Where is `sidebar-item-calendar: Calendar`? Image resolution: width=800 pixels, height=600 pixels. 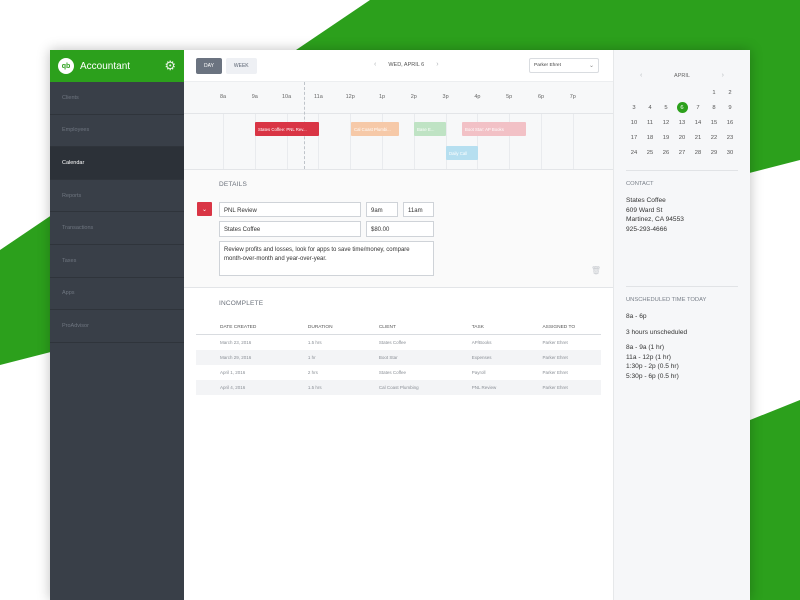 sidebar-item-calendar: Calendar is located at coordinates (117, 163).